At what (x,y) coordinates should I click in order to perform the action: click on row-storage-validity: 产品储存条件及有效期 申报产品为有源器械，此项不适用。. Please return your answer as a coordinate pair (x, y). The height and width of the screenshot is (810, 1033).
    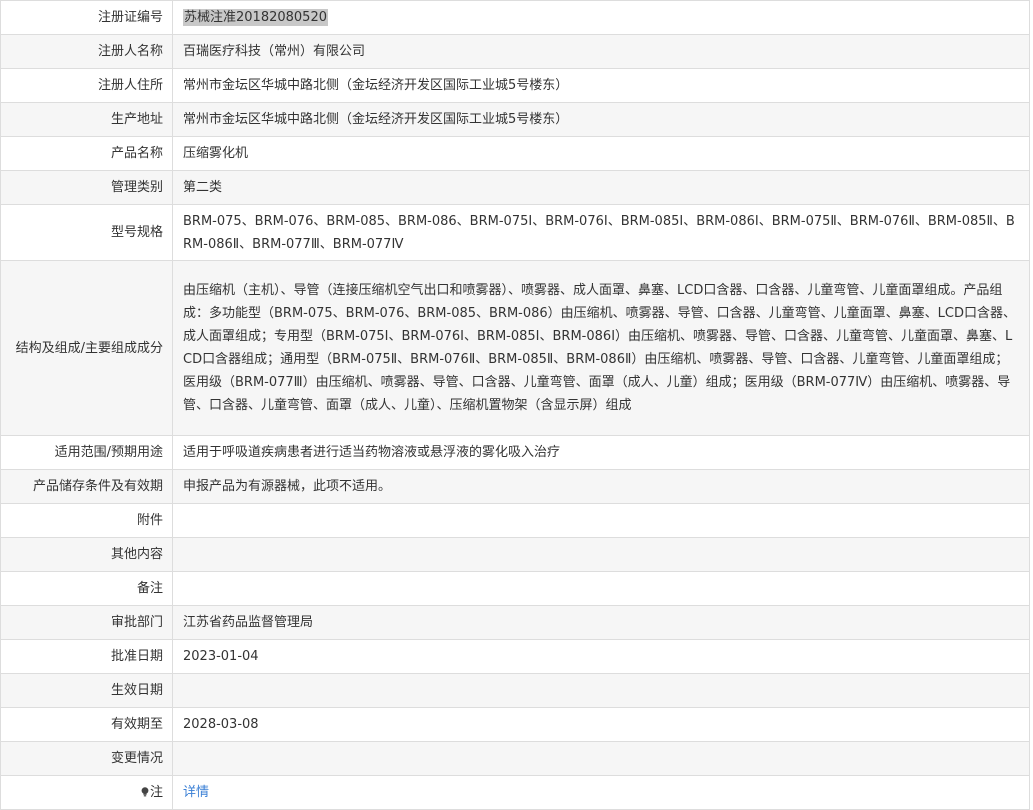
    Looking at the image, I should click on (515, 486).